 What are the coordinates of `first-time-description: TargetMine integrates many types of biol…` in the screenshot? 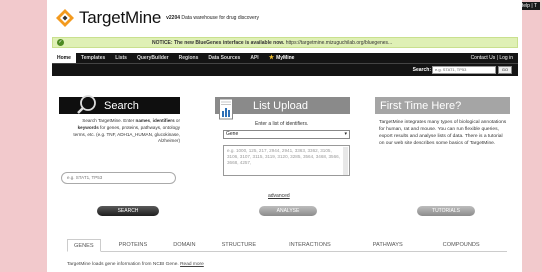 It's located at (443, 133).